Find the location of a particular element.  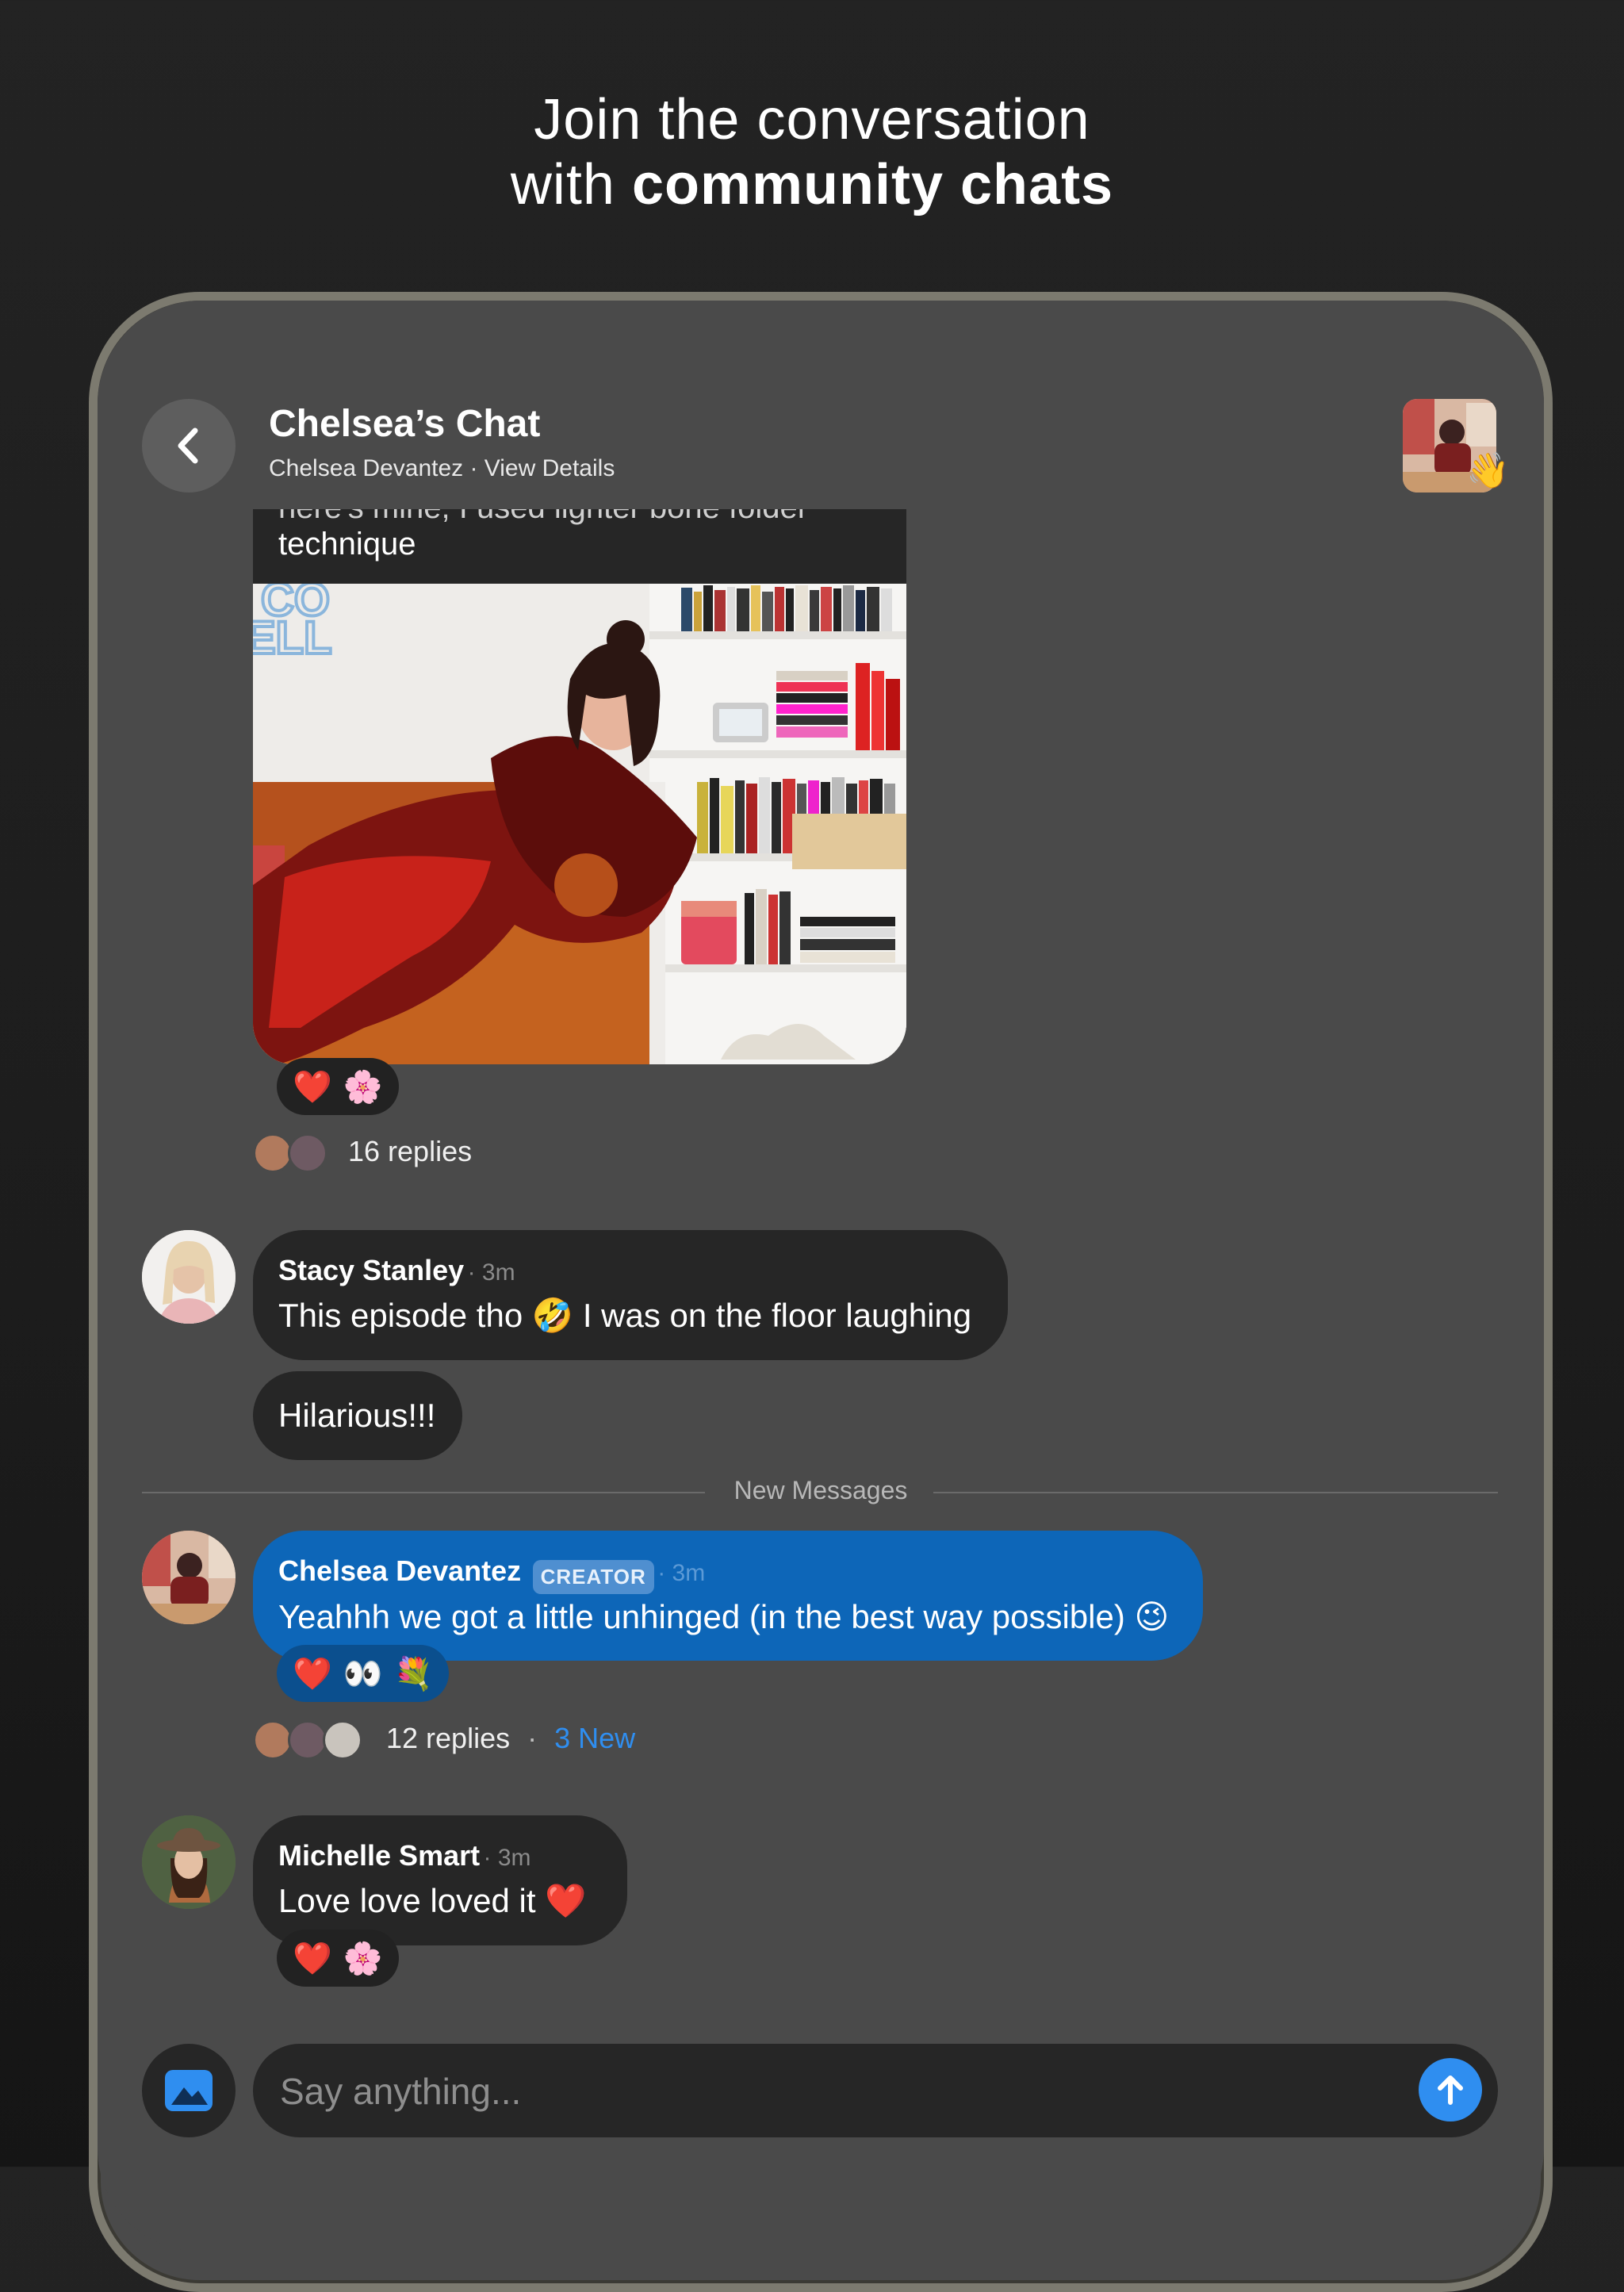

image-icon is located at coordinates (189, 2091).